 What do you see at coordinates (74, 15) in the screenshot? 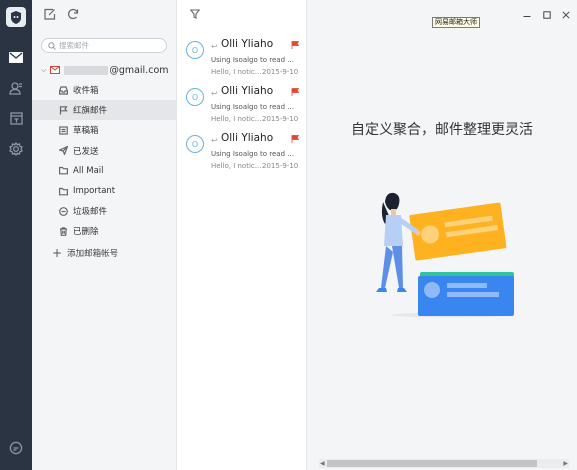
I see `refresh-icon` at bounding box center [74, 15].